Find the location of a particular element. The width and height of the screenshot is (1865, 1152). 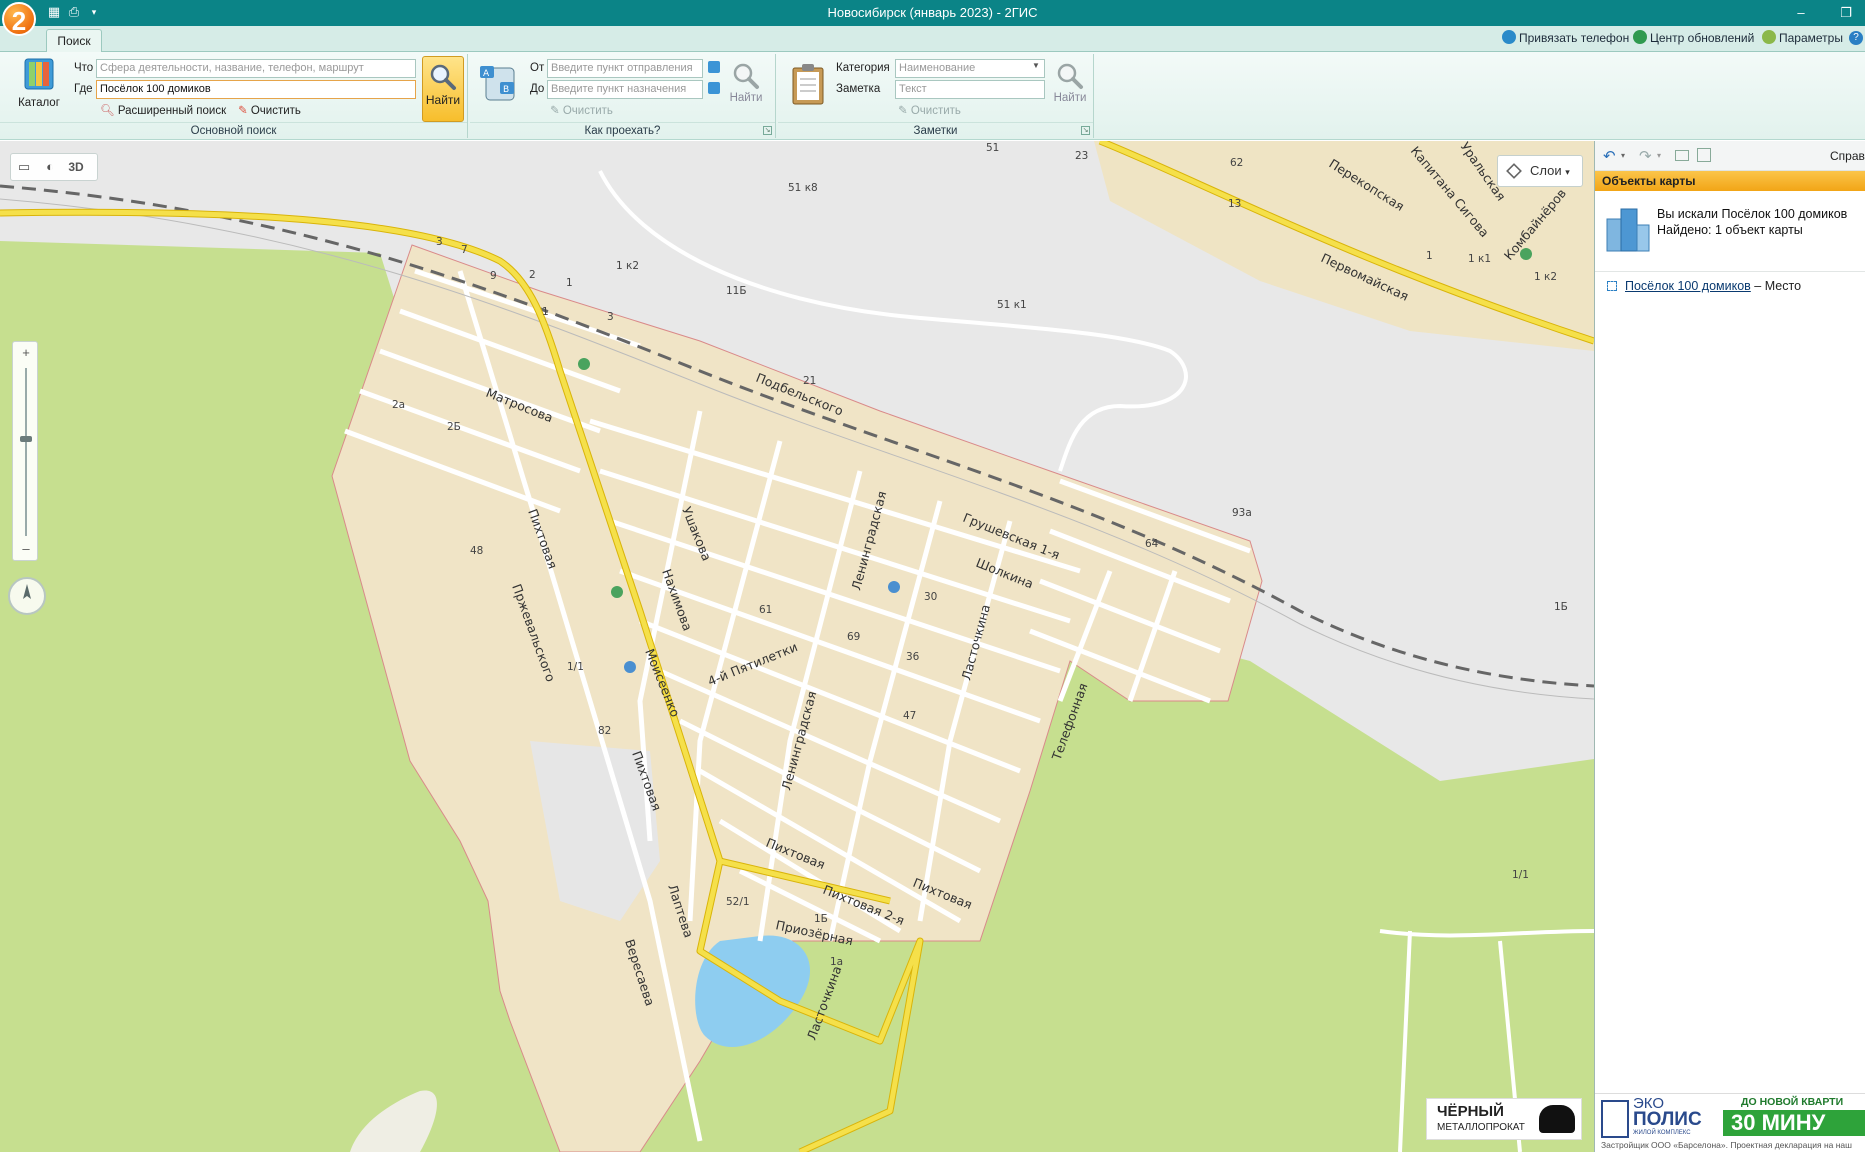

link-bind-phone: Привязать телефон is located at coordinates (1565, 37).